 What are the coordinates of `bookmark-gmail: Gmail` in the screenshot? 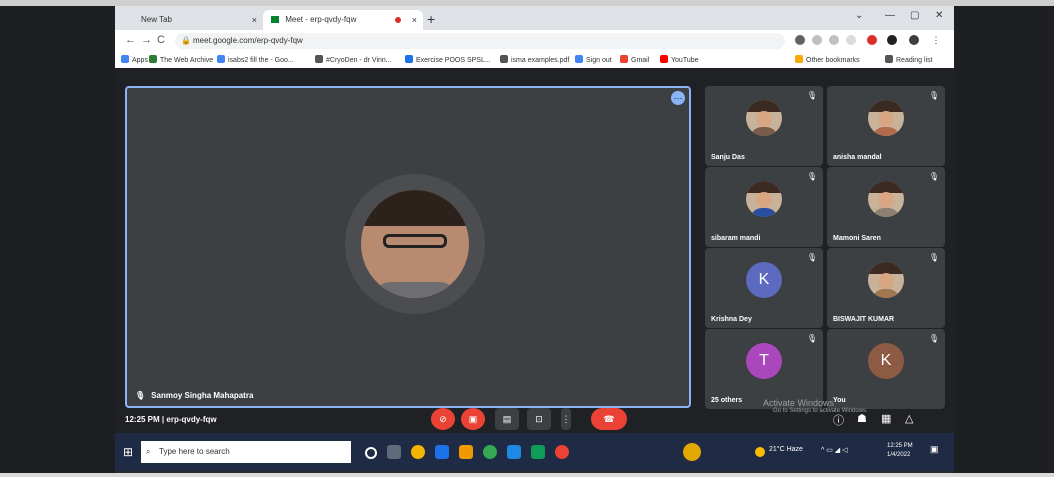 It's located at (634, 59).